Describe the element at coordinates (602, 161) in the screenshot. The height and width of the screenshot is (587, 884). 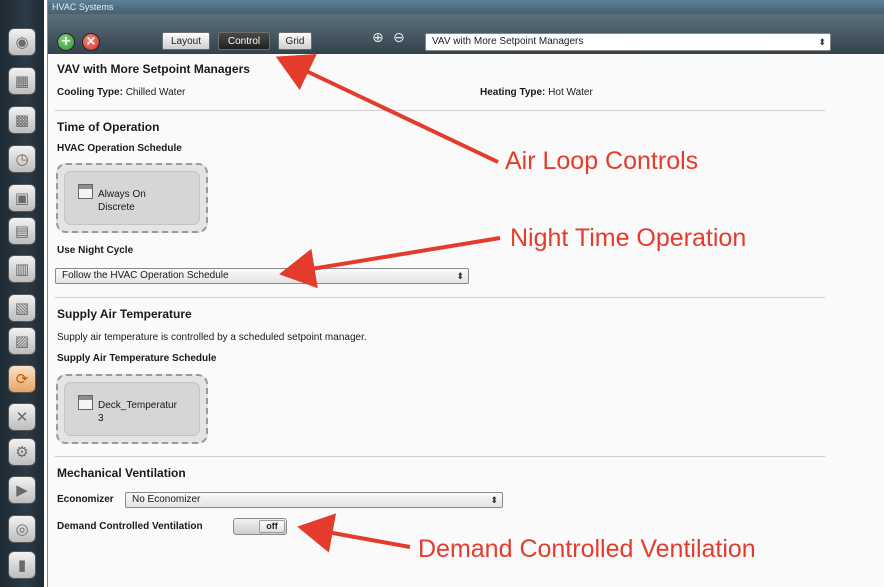
I see `annotation-air-loop-controls: Air Loop Controls` at that location.